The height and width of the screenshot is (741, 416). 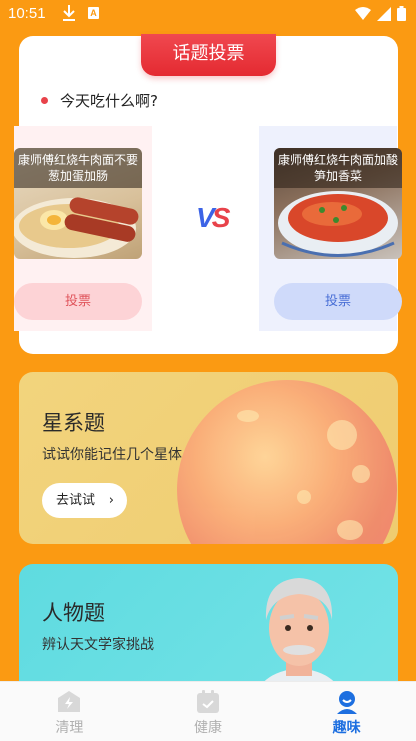 I want to click on vs-s: S, so click(x=221, y=217).